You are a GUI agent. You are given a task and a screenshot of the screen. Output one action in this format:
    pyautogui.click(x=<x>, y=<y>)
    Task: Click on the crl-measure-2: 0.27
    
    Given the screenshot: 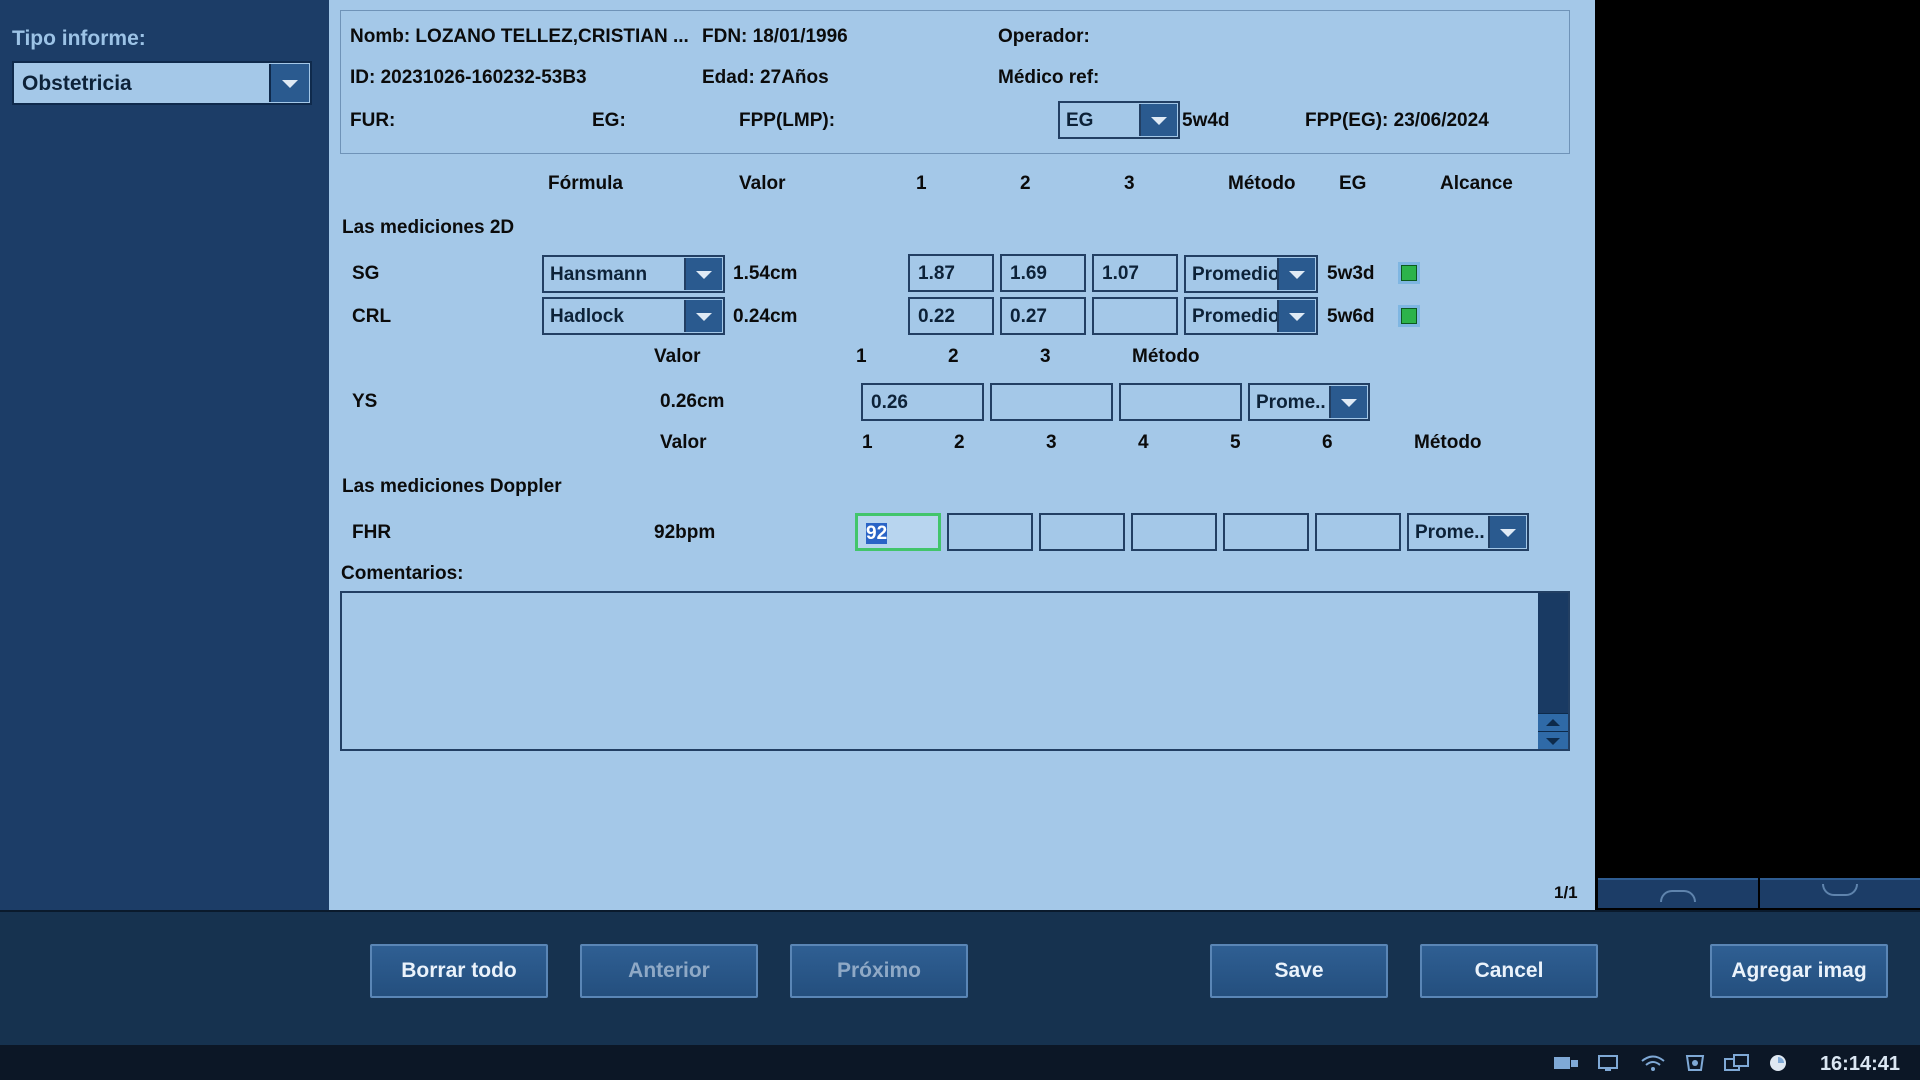 What is the action you would take?
    pyautogui.click(x=1043, y=316)
    